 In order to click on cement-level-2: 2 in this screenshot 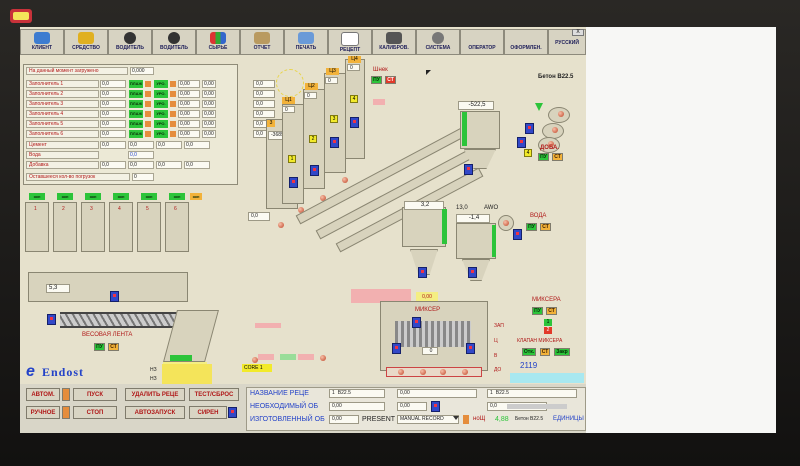, I will do `click(313, 139)`.